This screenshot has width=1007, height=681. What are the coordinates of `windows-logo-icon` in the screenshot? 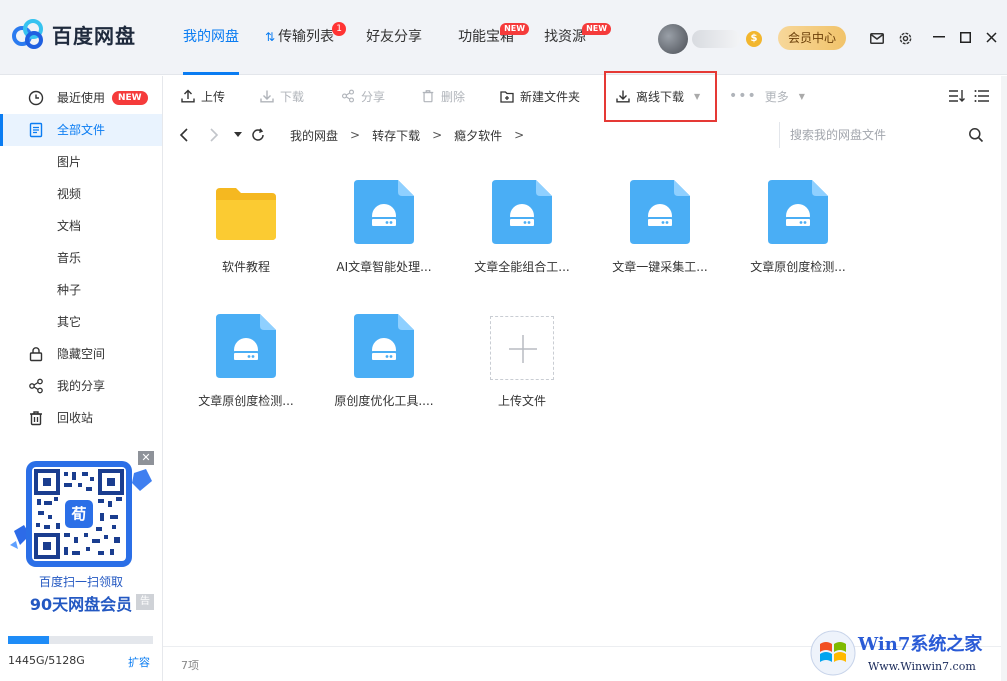 It's located at (833, 653).